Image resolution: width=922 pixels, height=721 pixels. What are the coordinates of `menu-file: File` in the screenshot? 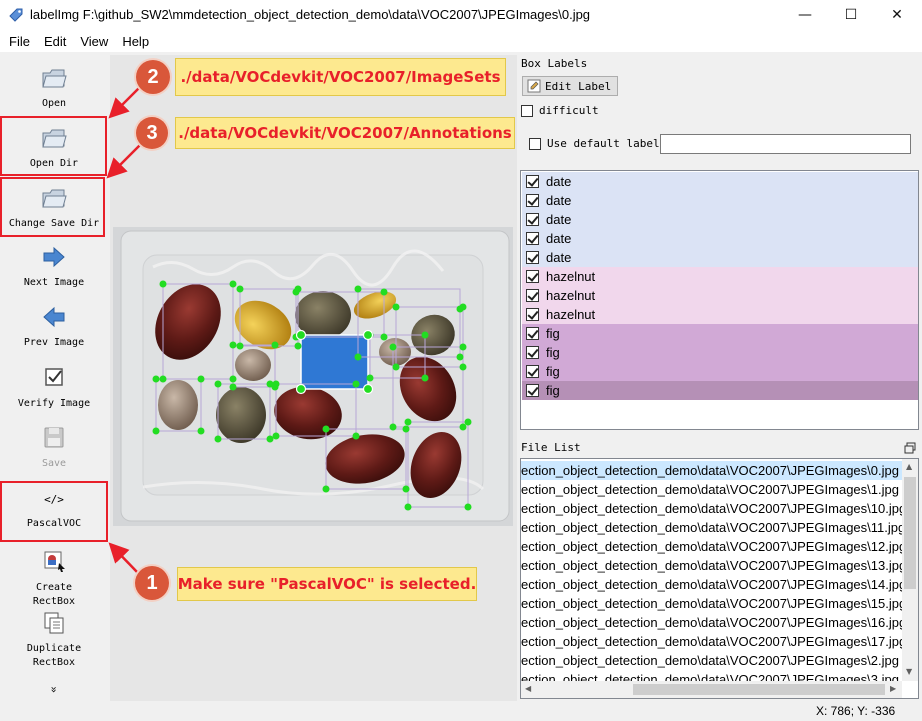 It's located at (18, 41).